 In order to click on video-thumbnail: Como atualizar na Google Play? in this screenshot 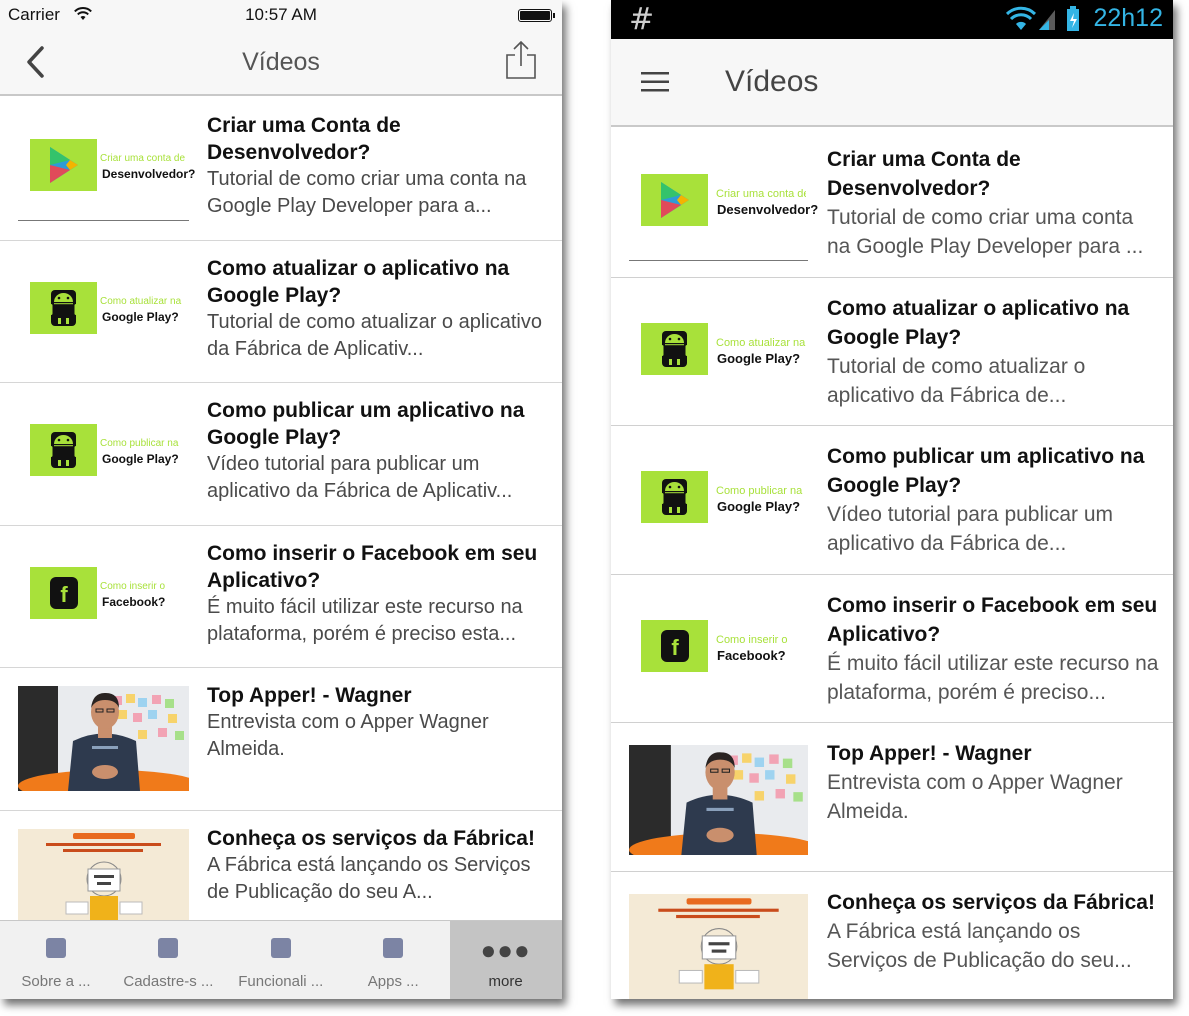, I will do `click(103, 311)`.